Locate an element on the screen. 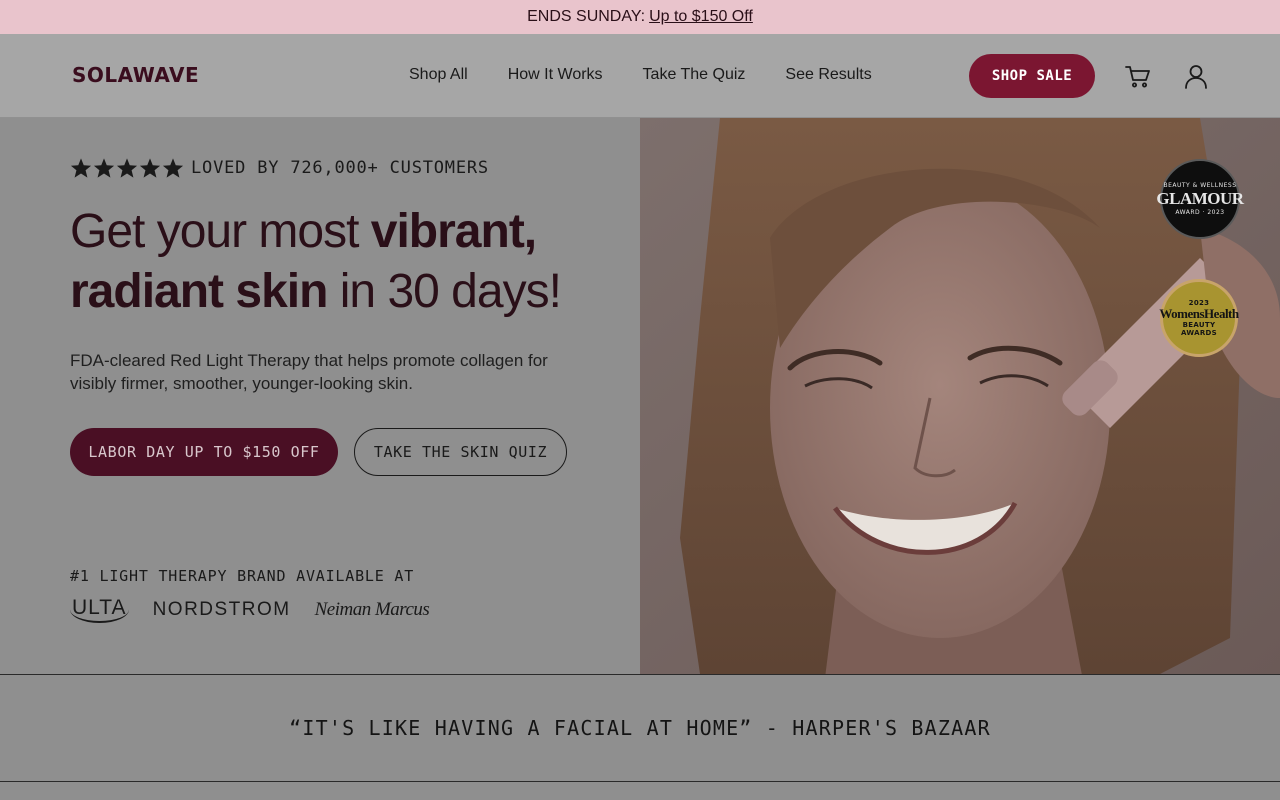 Image resolution: width=1280 pixels, height=800 pixels. headline-part: radiant skin is located at coordinates (199, 291).